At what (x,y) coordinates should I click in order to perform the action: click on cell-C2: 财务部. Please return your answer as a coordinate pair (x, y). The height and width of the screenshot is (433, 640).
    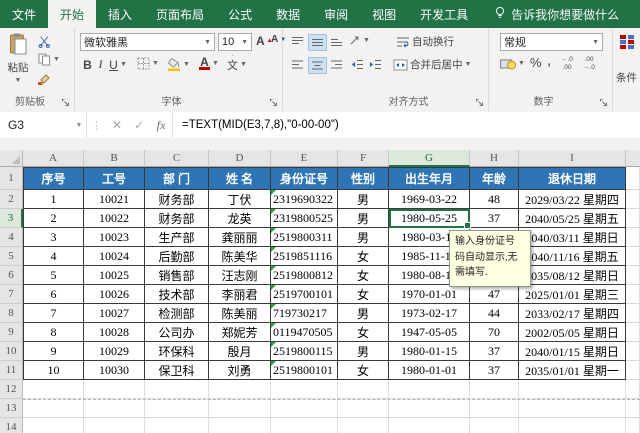
    Looking at the image, I should click on (177, 199).